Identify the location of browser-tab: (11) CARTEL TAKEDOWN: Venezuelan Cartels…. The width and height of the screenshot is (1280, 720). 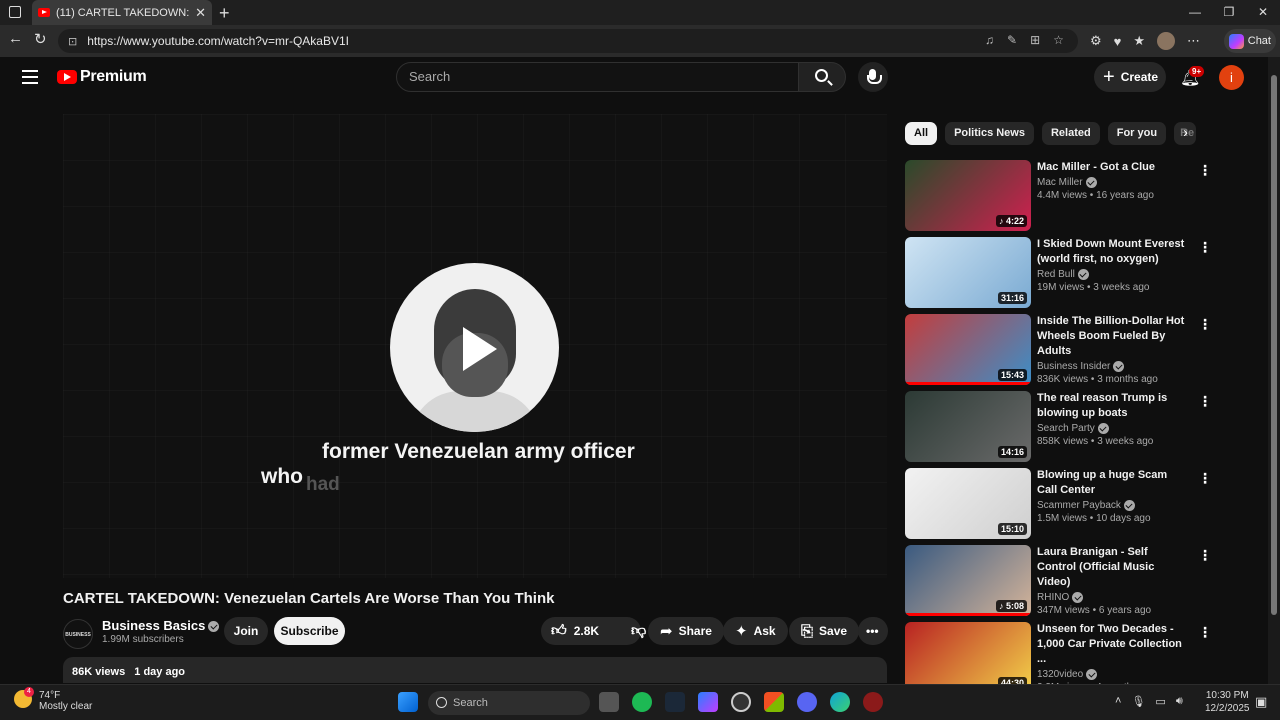
(122, 12).